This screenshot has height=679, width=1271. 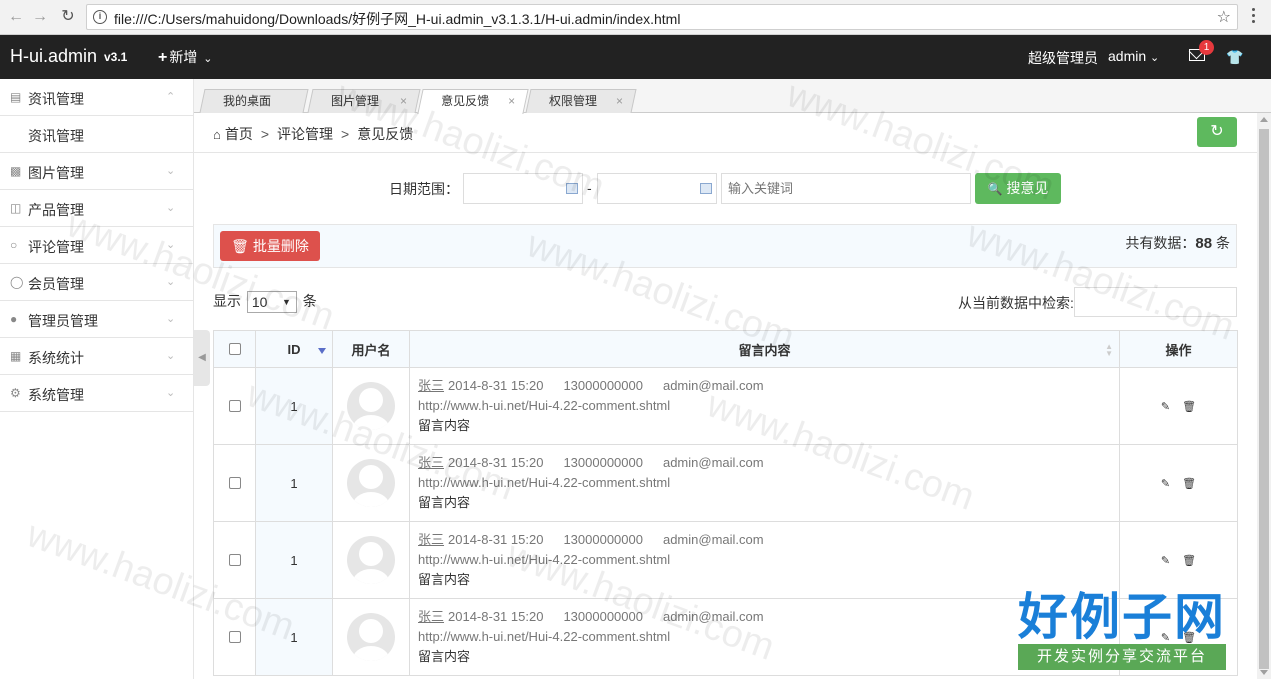 I want to click on tab-pictures: 图片管理 ×, so click(x=364, y=101).